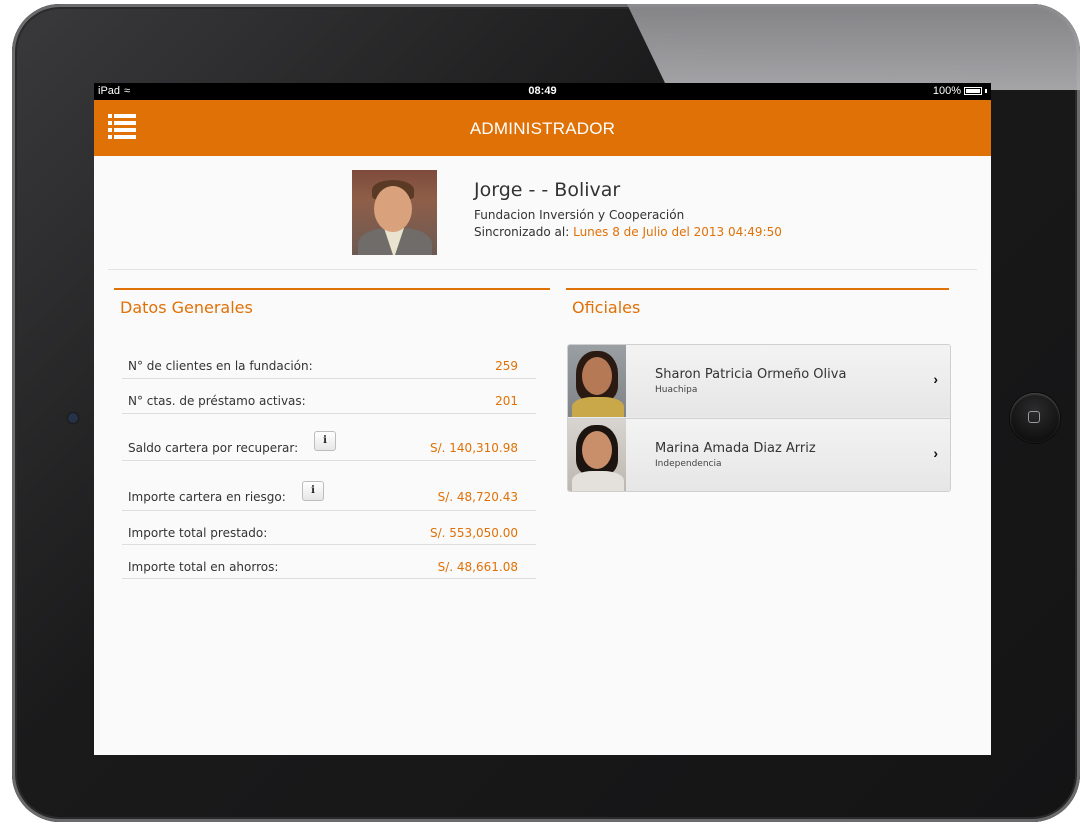 This screenshot has height=826, width=1088. Describe the element at coordinates (547, 190) in the screenshot. I see `user-name: Jorge - - Bolivar` at that location.